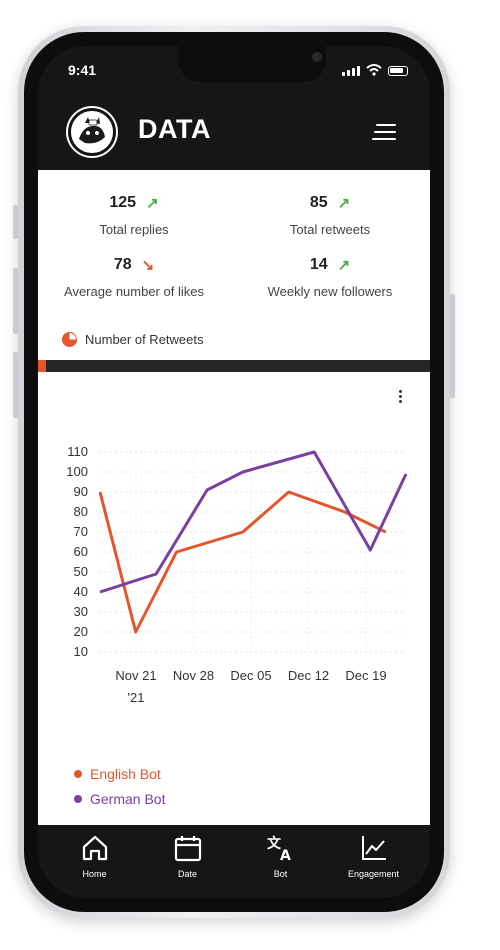 The height and width of the screenshot is (950, 500). What do you see at coordinates (330, 229) in the screenshot?
I see `stat-label: Total retweets` at bounding box center [330, 229].